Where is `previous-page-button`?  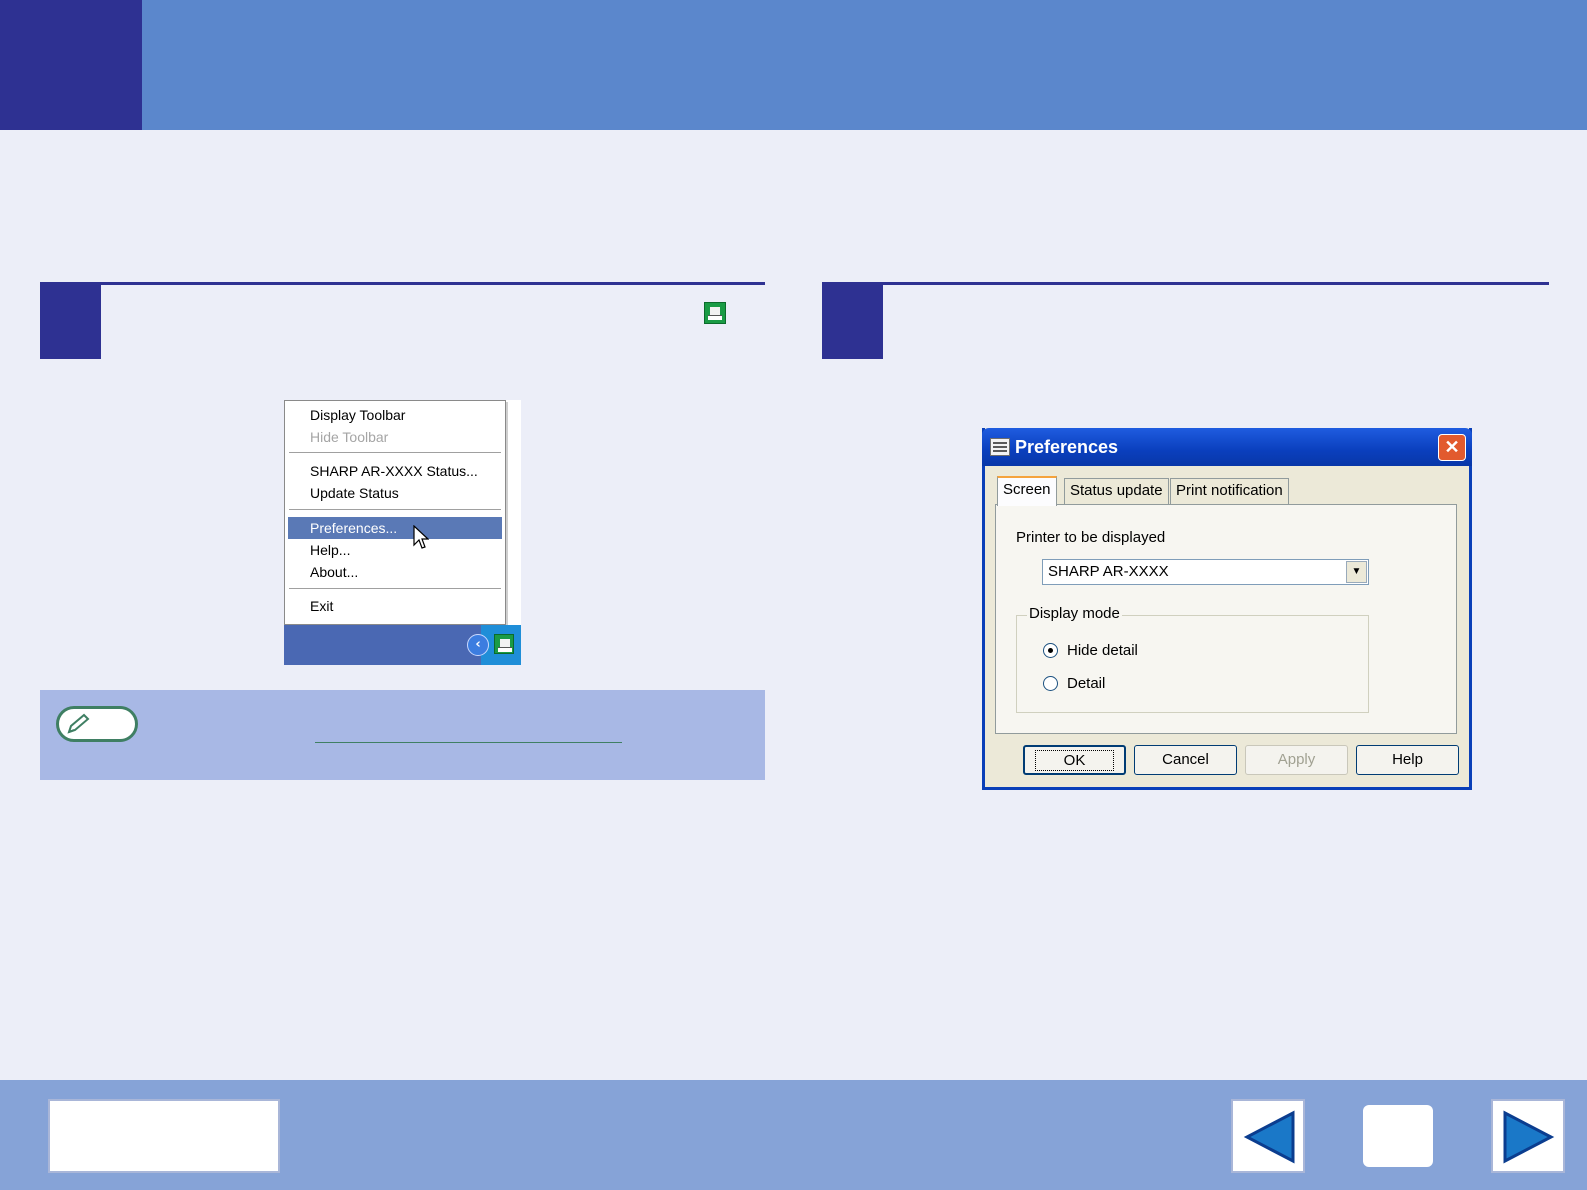 previous-page-button is located at coordinates (1268, 1136).